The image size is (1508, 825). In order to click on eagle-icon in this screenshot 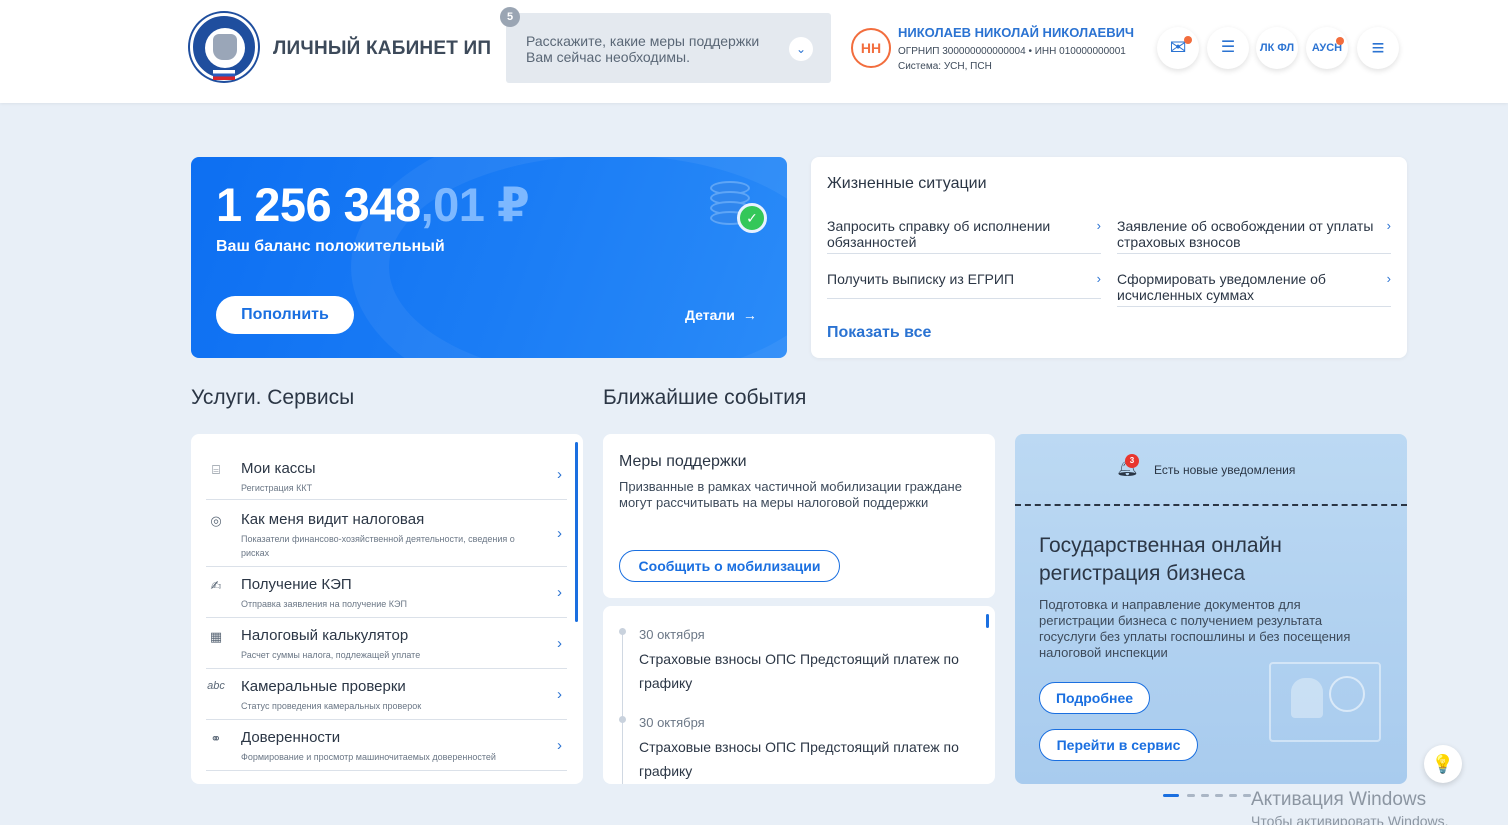, I will do `click(225, 47)`.